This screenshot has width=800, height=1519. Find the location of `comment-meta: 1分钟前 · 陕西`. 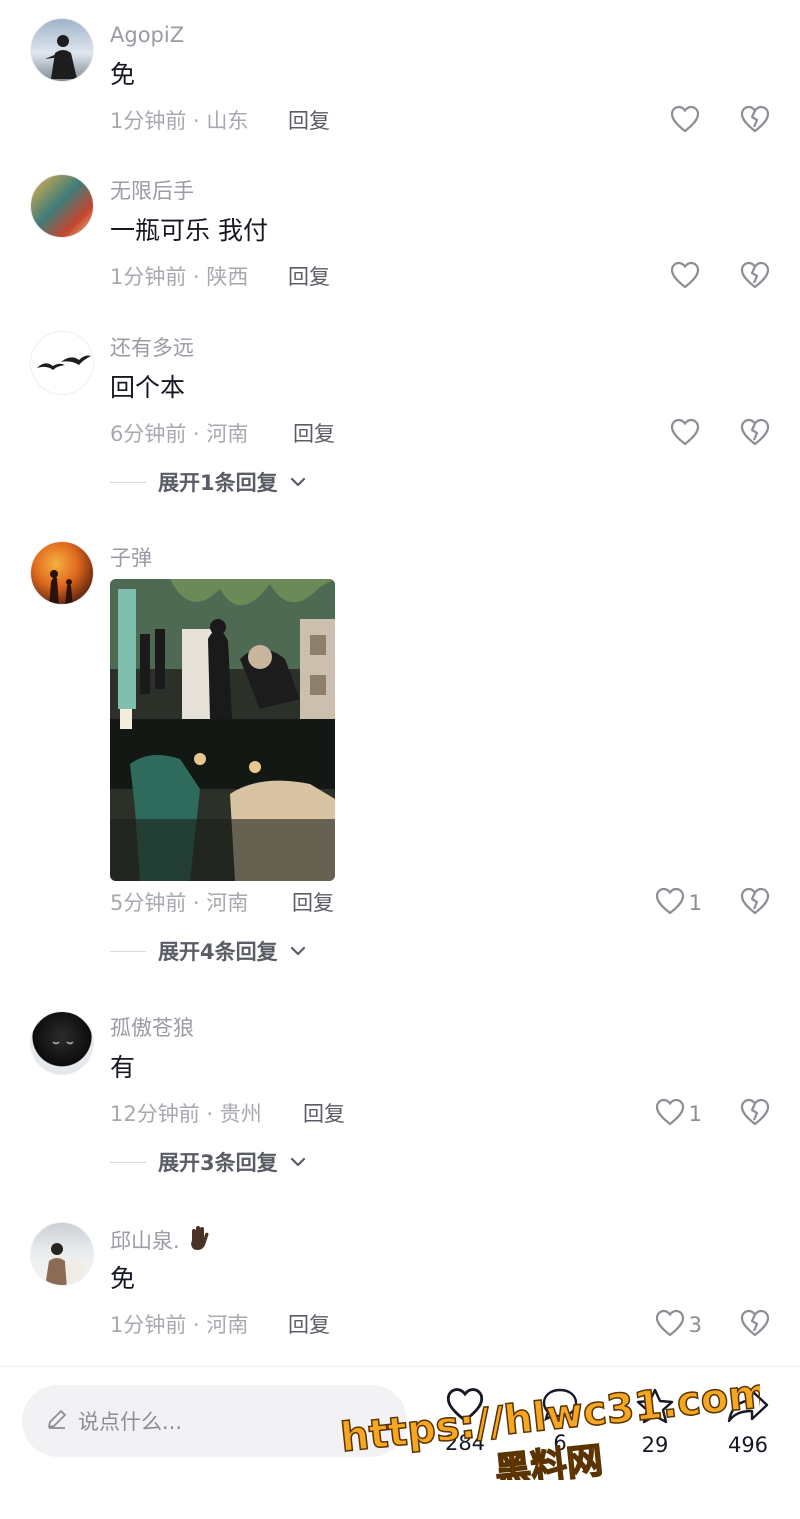

comment-meta: 1分钟前 · 陕西 is located at coordinates (179, 277).